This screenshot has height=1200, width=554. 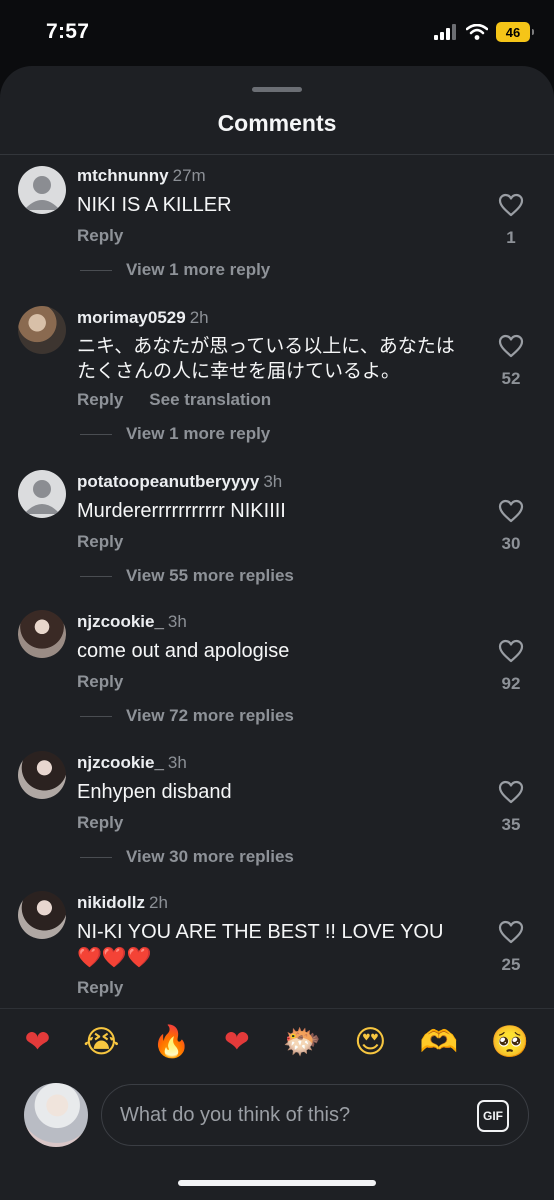 What do you see at coordinates (56, 1115) in the screenshot?
I see `my-avatar` at bounding box center [56, 1115].